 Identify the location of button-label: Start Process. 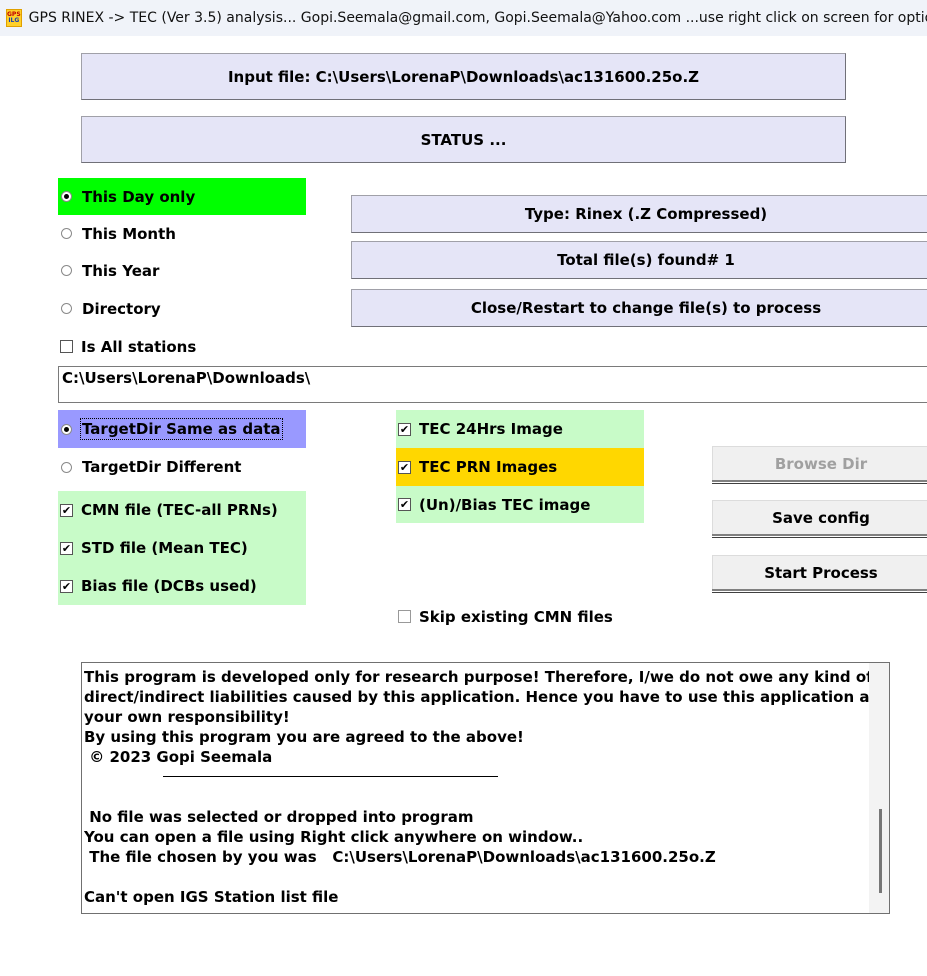
(821, 573).